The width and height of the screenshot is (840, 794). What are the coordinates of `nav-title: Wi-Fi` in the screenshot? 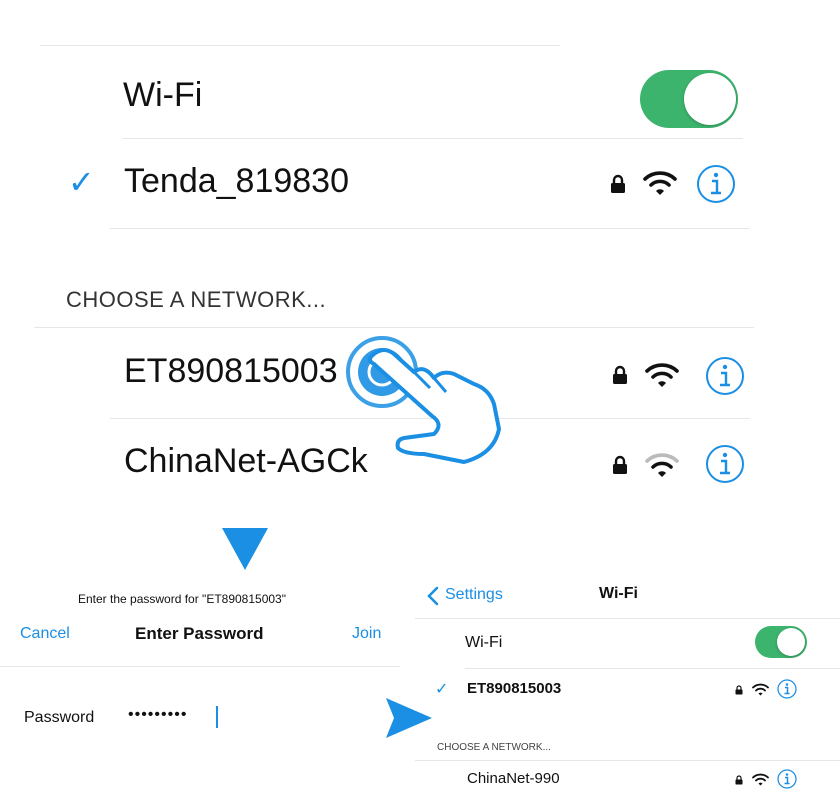 It's located at (618, 593).